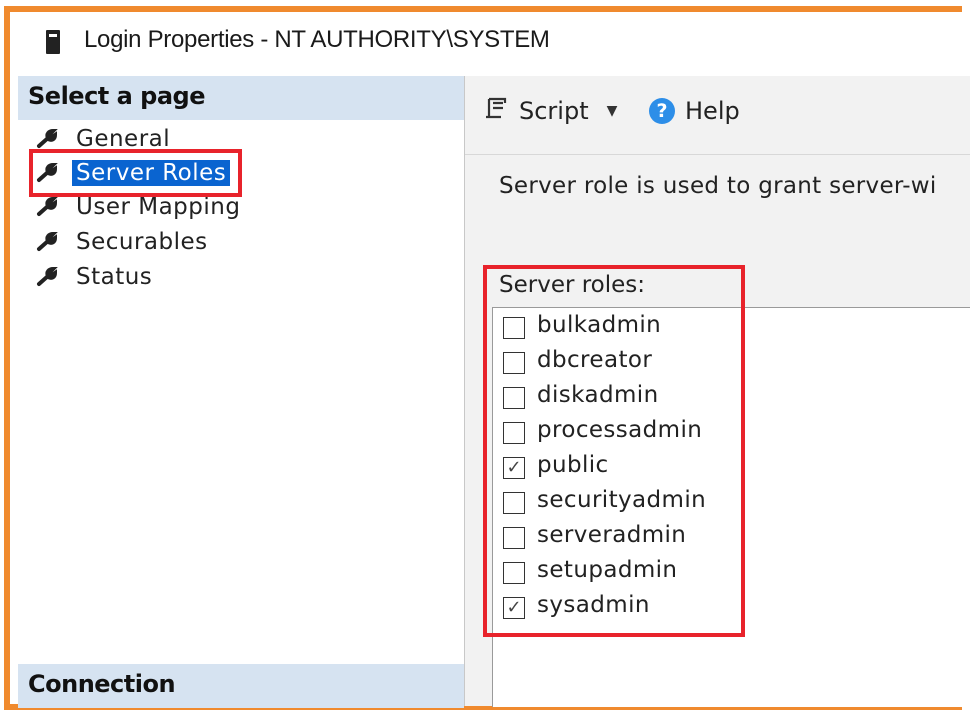  Describe the element at coordinates (496, 111) in the screenshot. I see `script-icon` at that location.